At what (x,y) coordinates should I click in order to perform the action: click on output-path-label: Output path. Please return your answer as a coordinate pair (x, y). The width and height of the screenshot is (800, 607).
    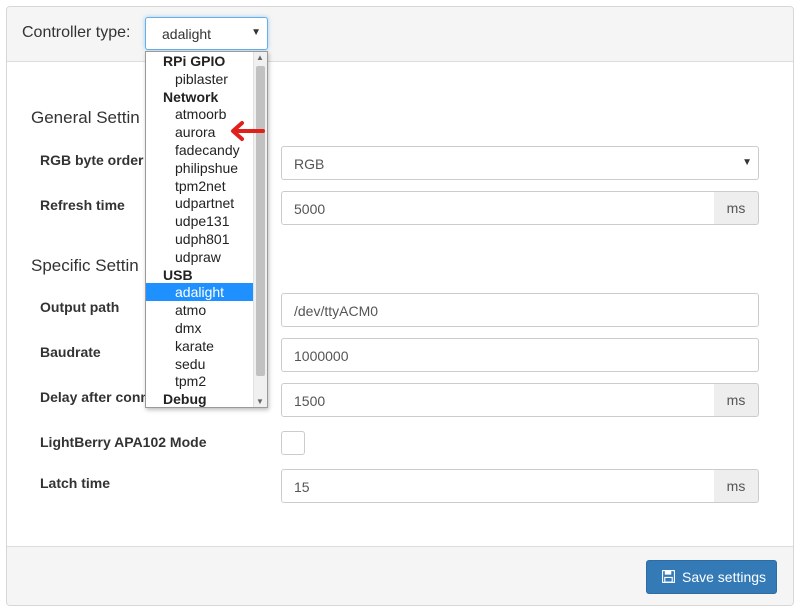
    Looking at the image, I should click on (80, 307).